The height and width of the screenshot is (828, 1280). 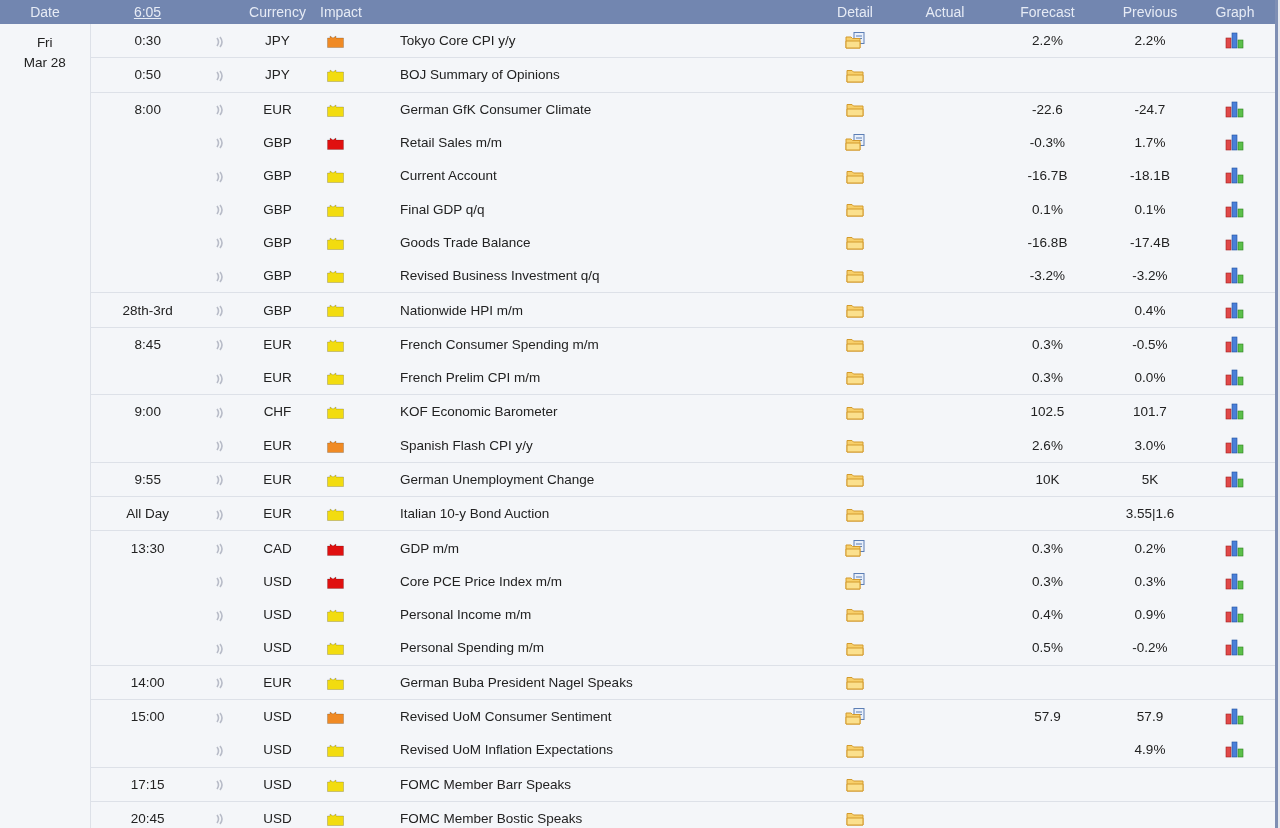 I want to click on column-header: Forecast, so click(x=1047, y=12).